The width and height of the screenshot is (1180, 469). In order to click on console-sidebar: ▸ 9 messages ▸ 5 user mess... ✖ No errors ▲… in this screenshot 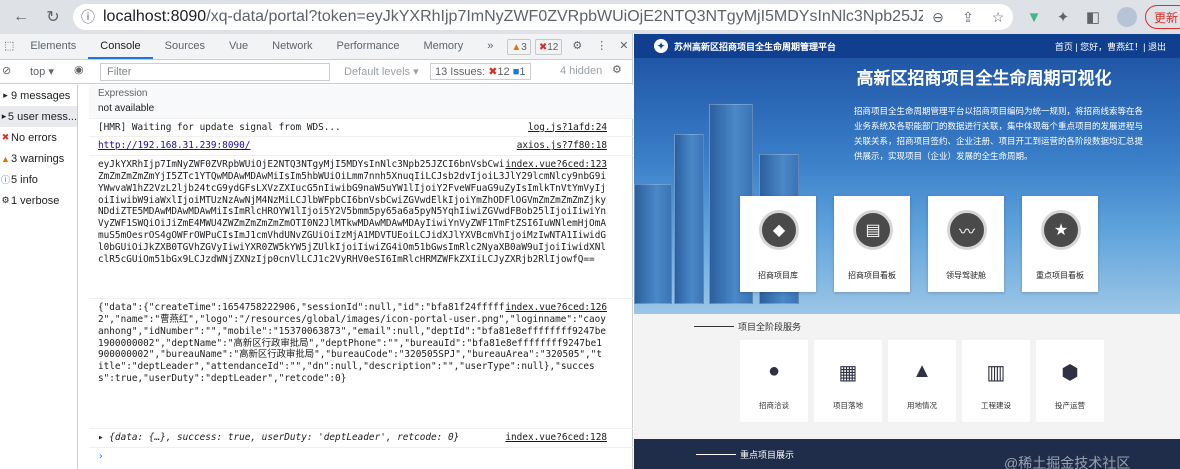, I will do `click(39, 277)`.